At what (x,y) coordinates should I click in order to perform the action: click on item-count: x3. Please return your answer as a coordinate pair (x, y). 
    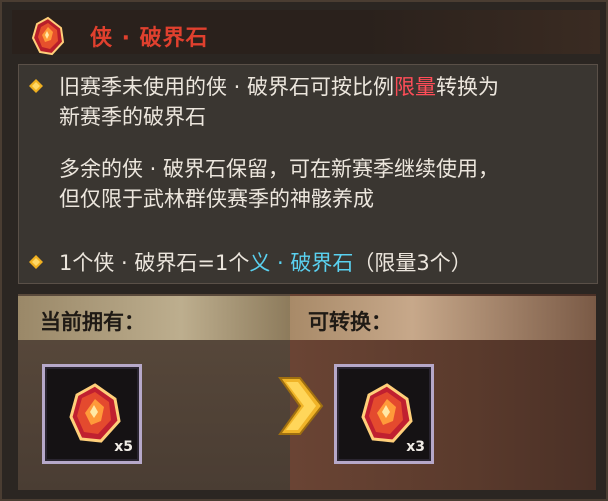
    Looking at the image, I should click on (415, 447).